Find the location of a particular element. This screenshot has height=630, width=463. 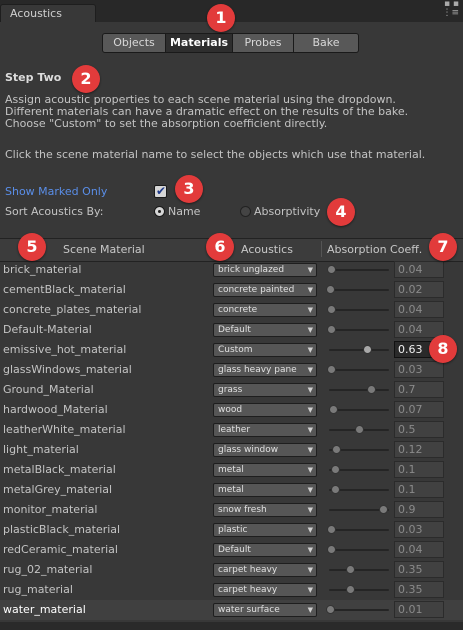

material-name-link: plasticBlack_material is located at coordinates (61, 529).